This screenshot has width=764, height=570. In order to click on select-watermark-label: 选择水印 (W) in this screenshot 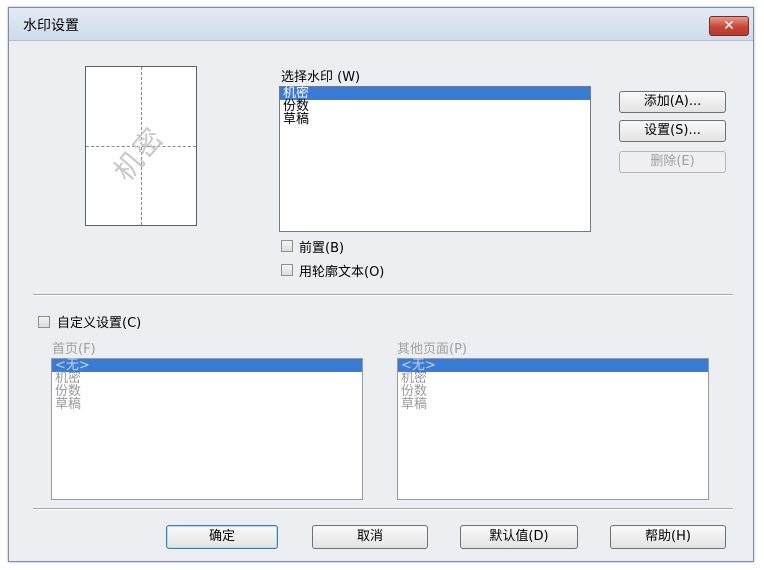, I will do `click(321, 77)`.